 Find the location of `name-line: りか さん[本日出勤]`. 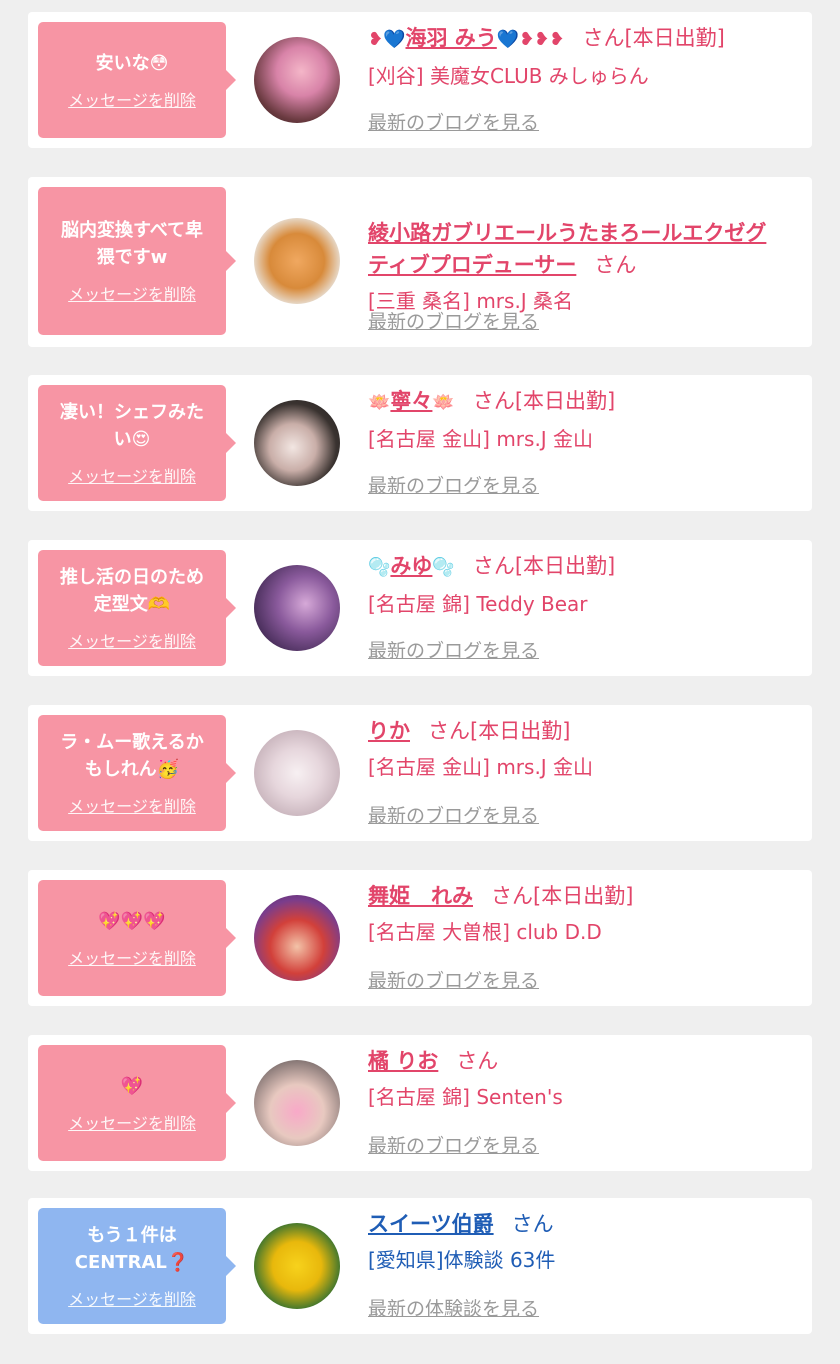

name-line: りか さん[本日出勤] is located at coordinates (583, 731).